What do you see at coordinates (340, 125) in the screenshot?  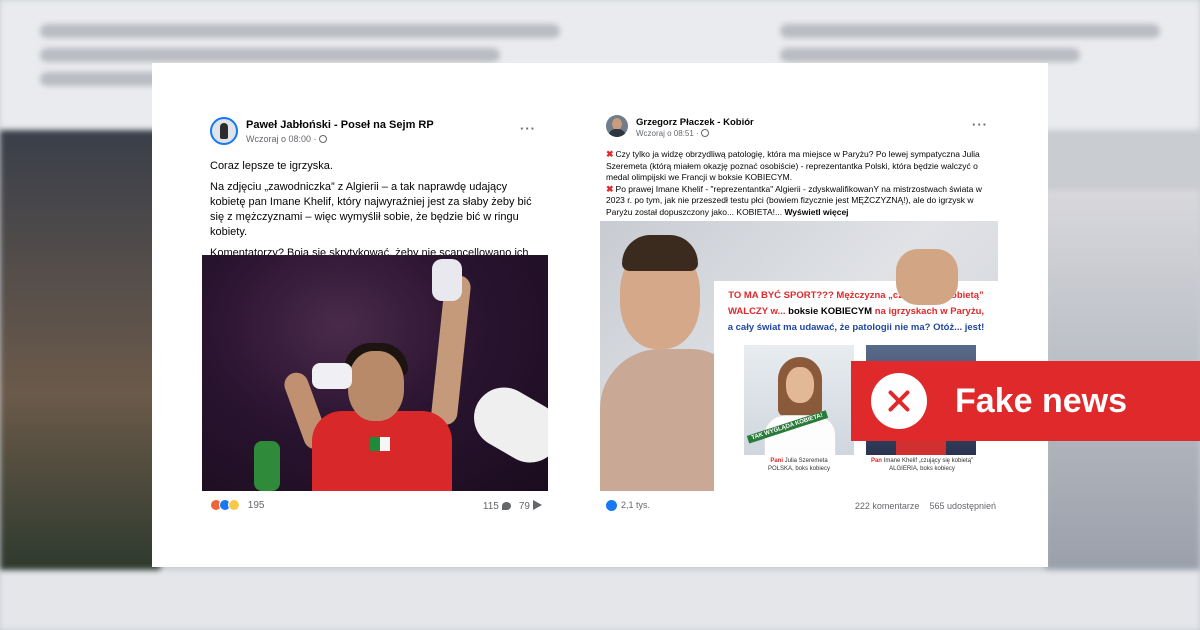 I see `author-name: Paweł Jabłoński - Poseł na Sejm RP` at bounding box center [340, 125].